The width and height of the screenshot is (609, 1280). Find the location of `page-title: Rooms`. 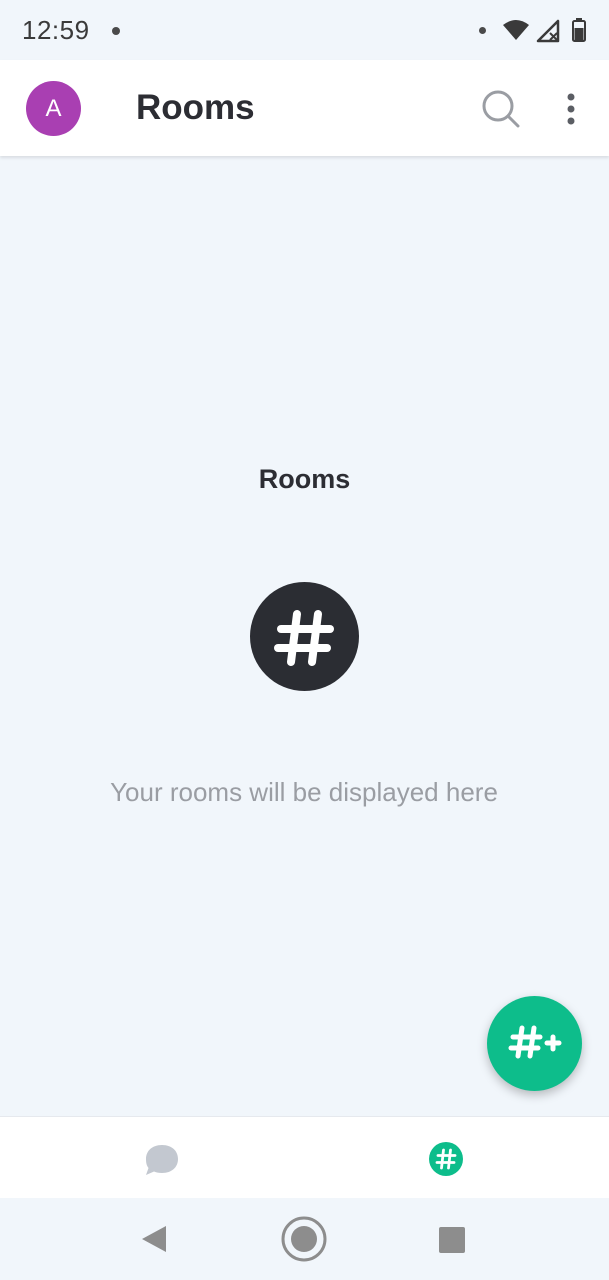

page-title: Rooms is located at coordinates (195, 107).